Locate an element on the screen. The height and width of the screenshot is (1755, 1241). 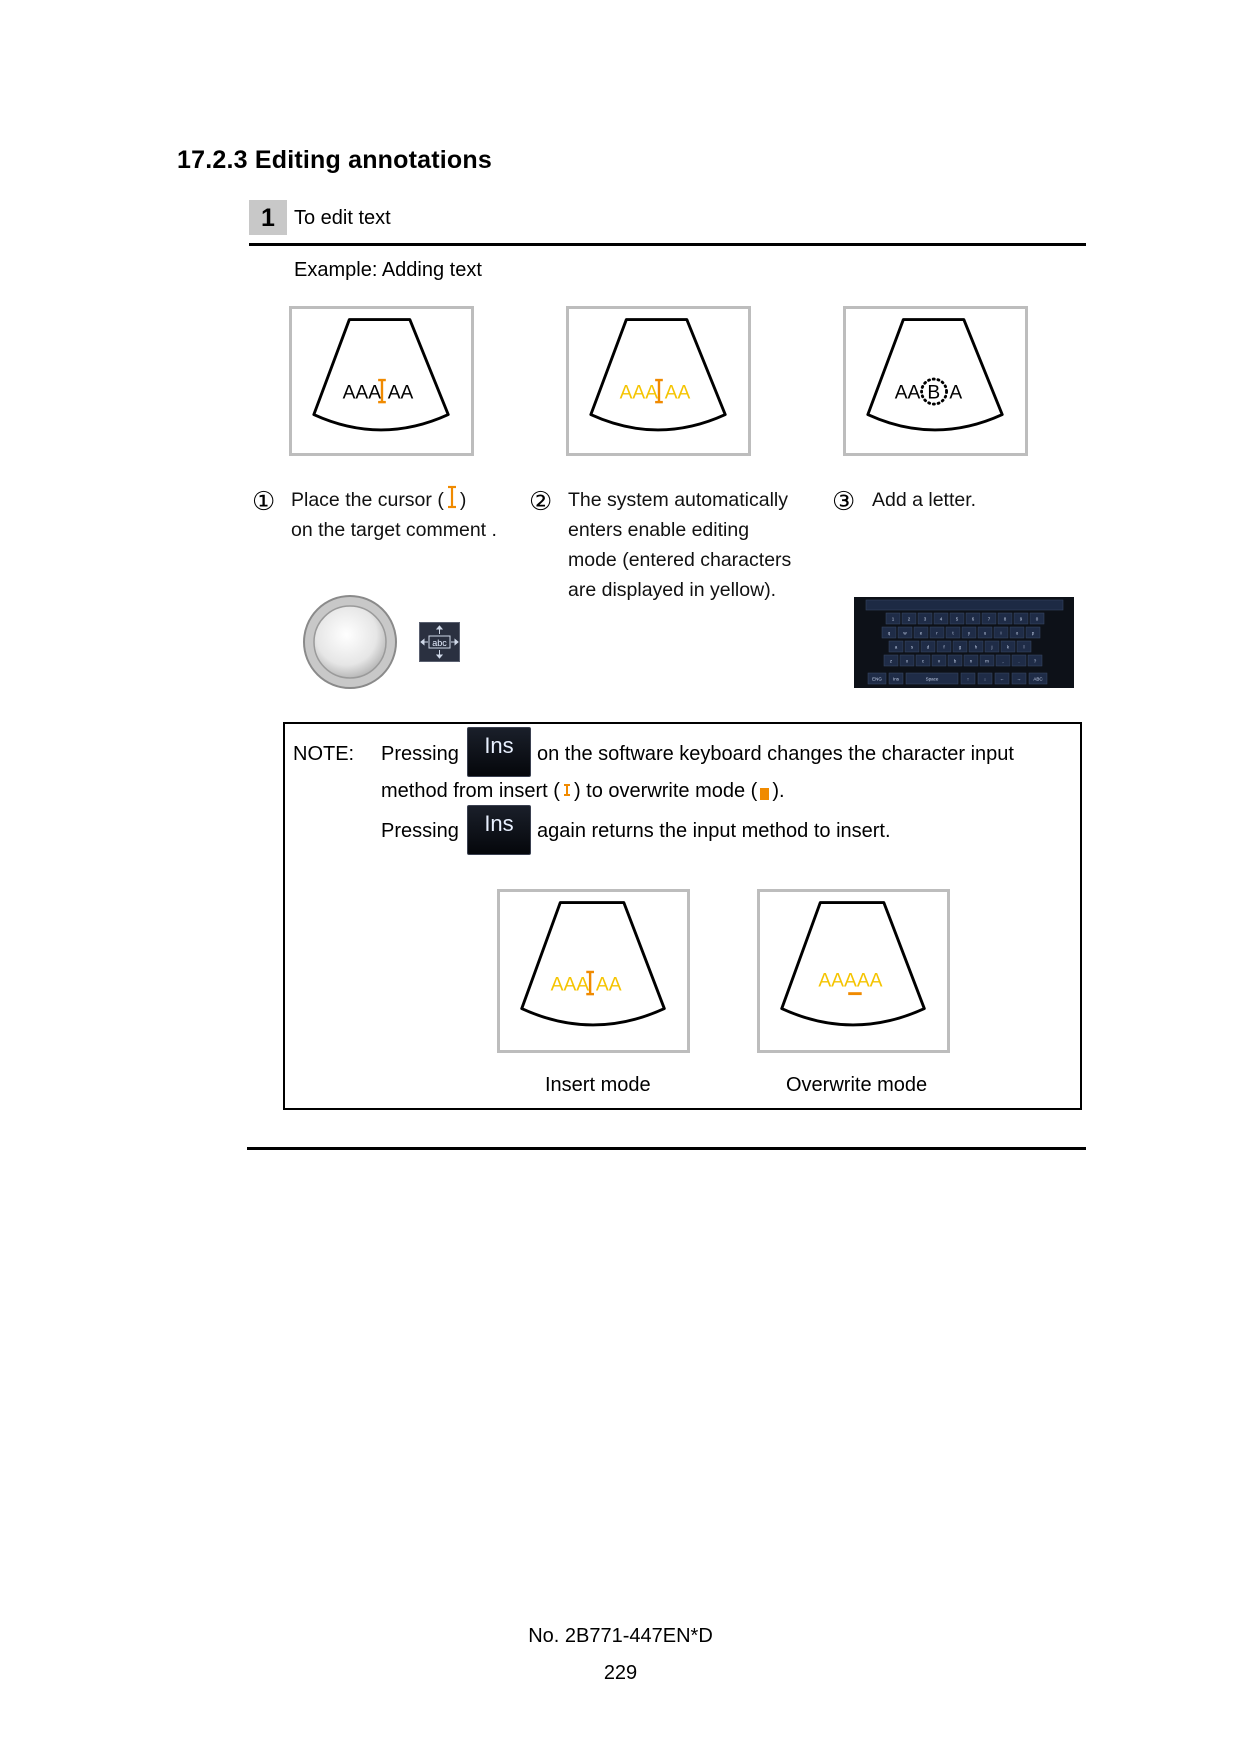
caption-1-line2: on the target comment . is located at coordinates (394, 530).